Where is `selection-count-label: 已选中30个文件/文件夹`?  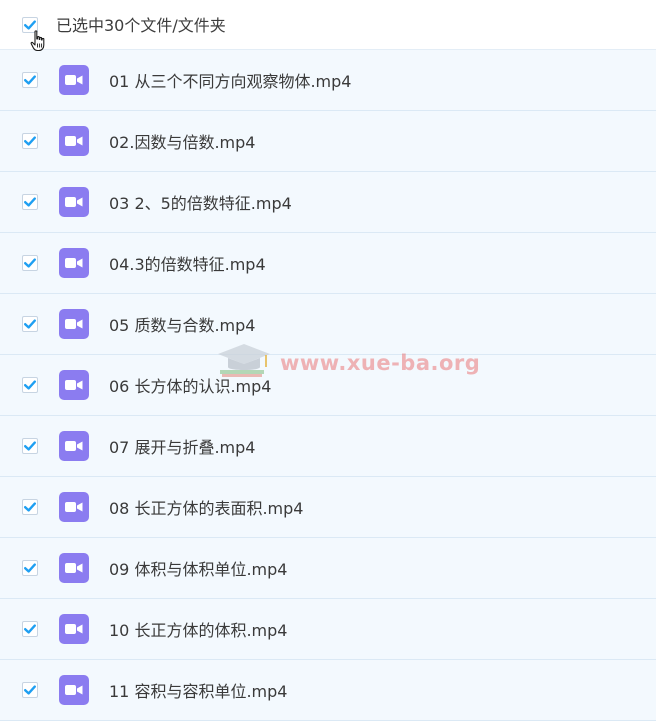
selection-count-label: 已选中30个文件/文件夹 is located at coordinates (141, 25).